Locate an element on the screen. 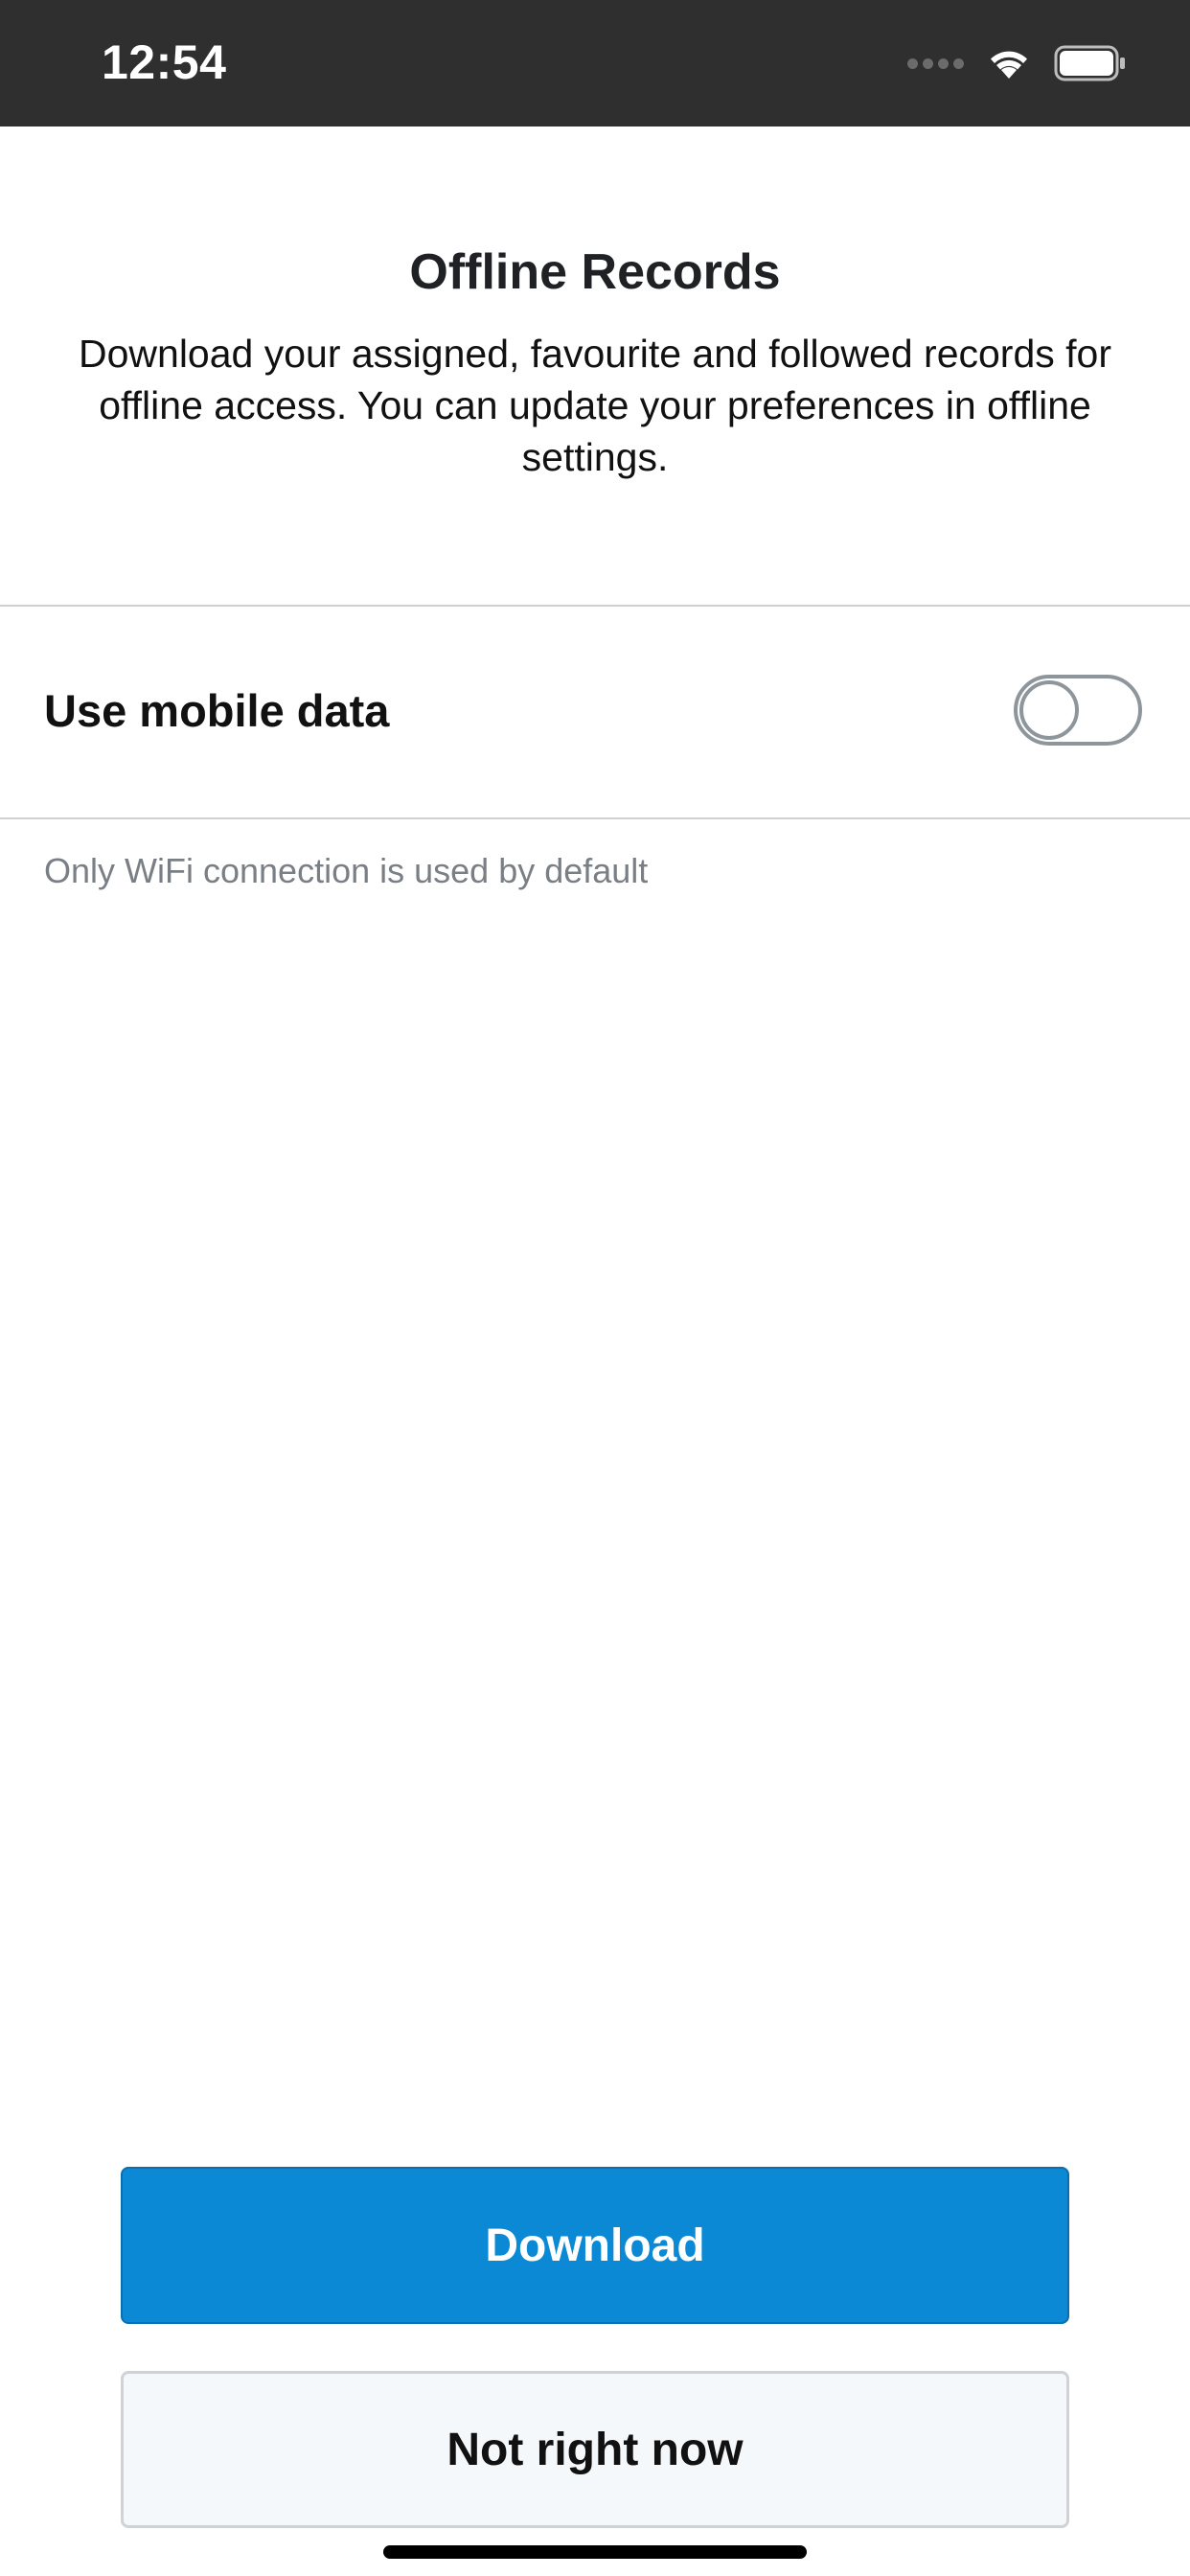  divider-bottom is located at coordinates (595, 818).